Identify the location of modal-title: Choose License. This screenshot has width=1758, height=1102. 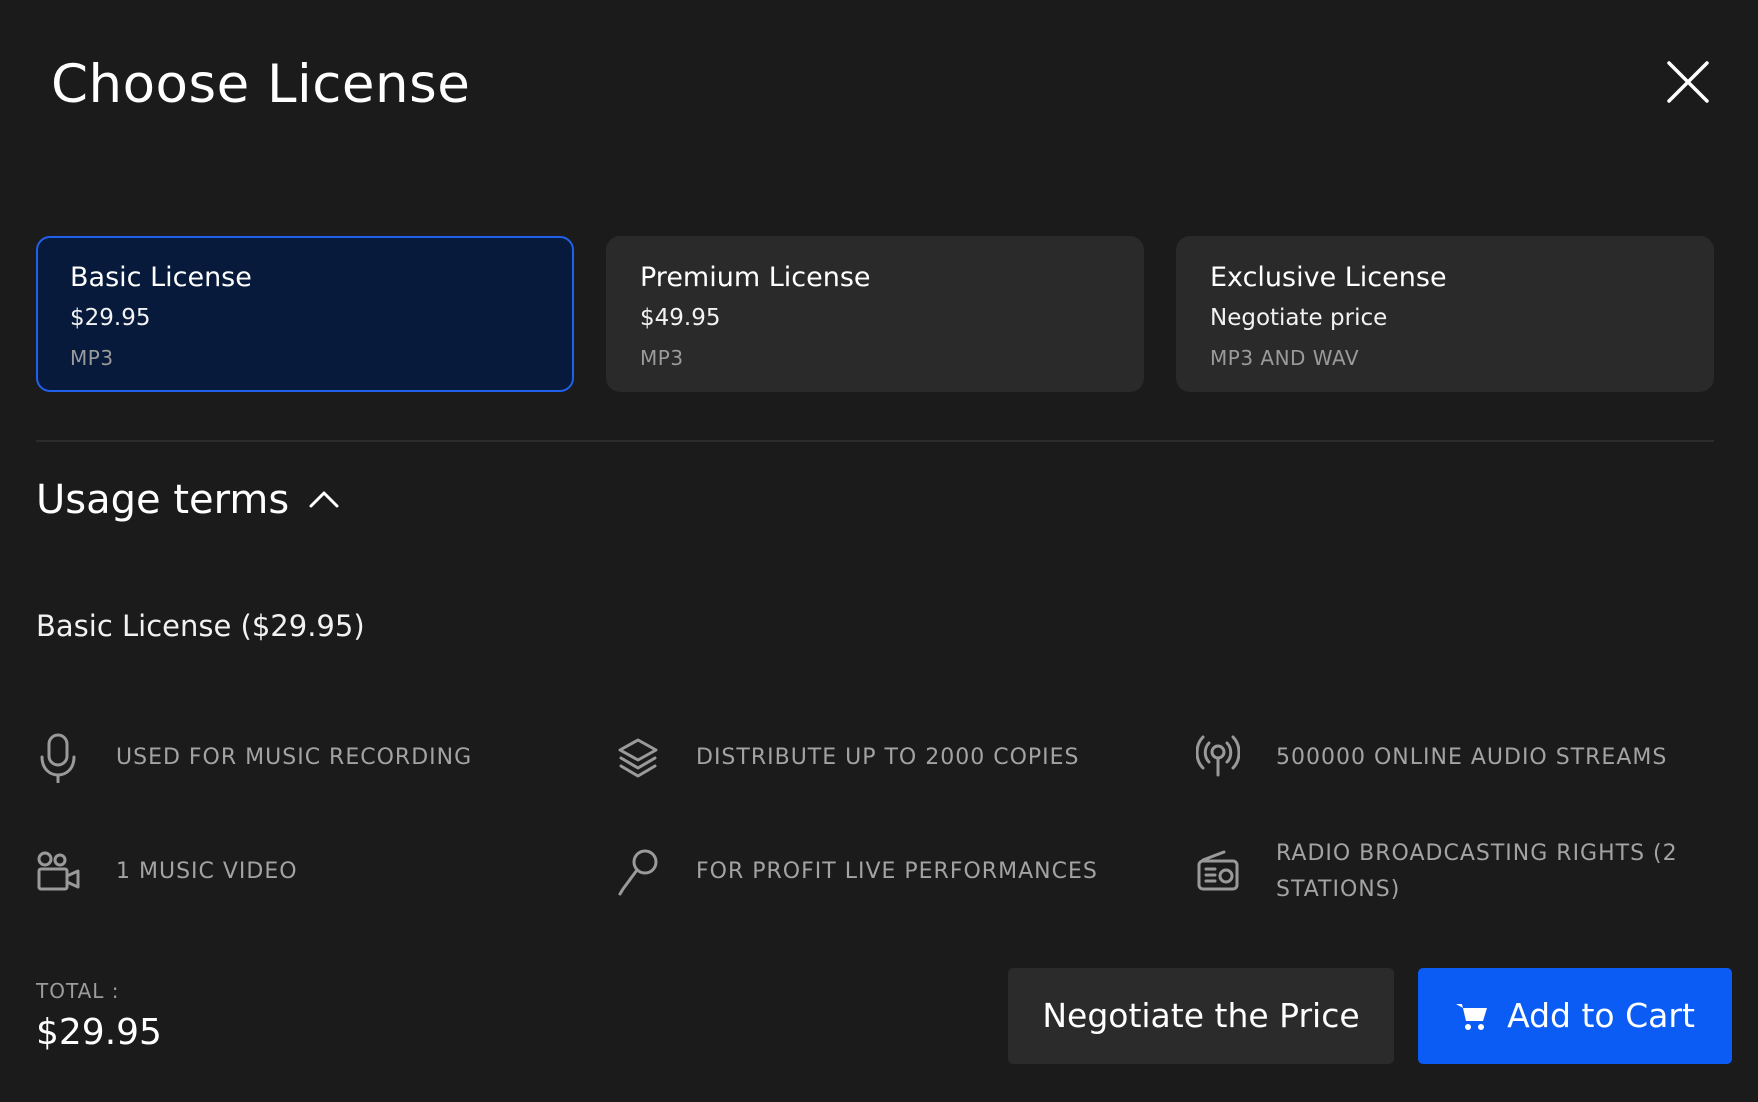
(261, 84).